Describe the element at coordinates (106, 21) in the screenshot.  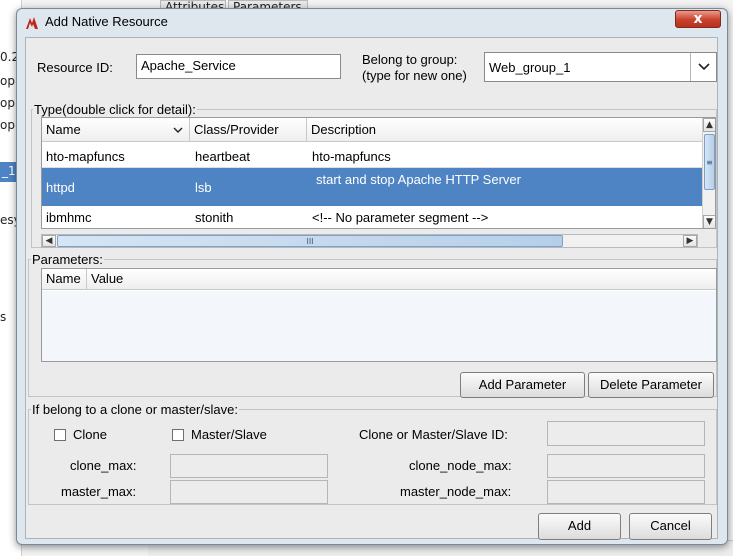
I see `dialog-title: Add Native Resource` at that location.